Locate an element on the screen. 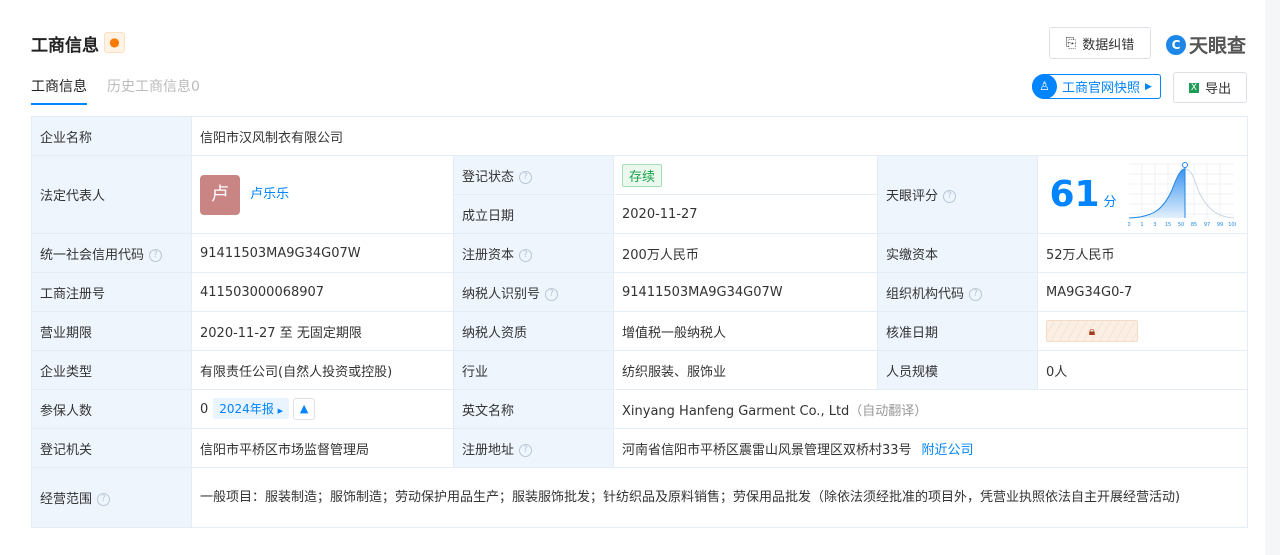 The height and width of the screenshot is (555, 1280). score-tick-label: 0 is located at coordinates (1129, 225).